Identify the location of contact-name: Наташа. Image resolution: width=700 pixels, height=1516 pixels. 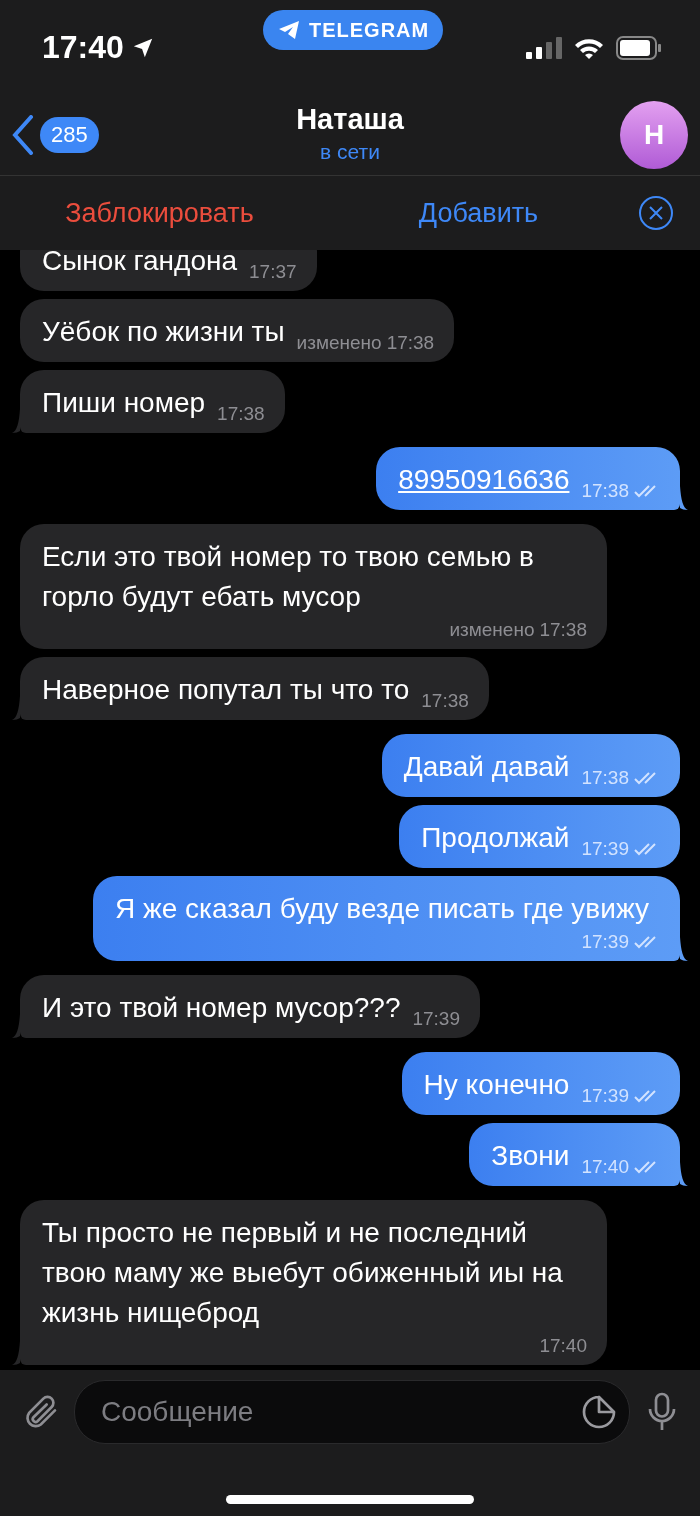
(350, 119).